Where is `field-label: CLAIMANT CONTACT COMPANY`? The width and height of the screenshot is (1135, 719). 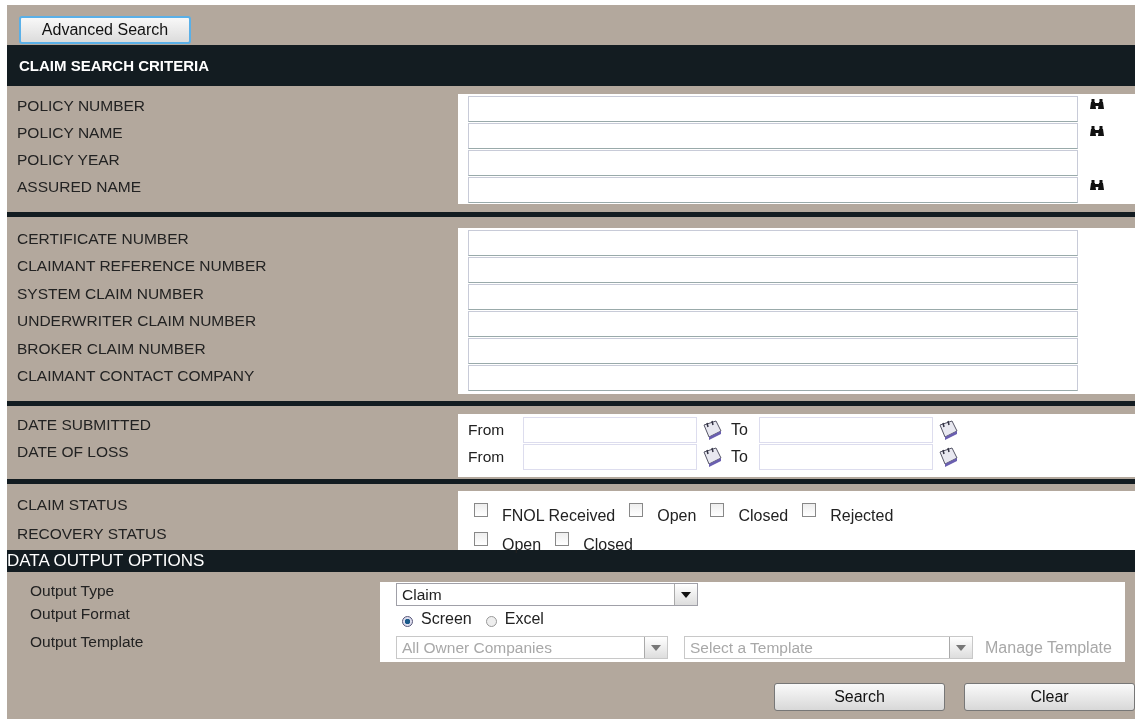 field-label: CLAIMANT CONTACT COMPANY is located at coordinates (136, 376).